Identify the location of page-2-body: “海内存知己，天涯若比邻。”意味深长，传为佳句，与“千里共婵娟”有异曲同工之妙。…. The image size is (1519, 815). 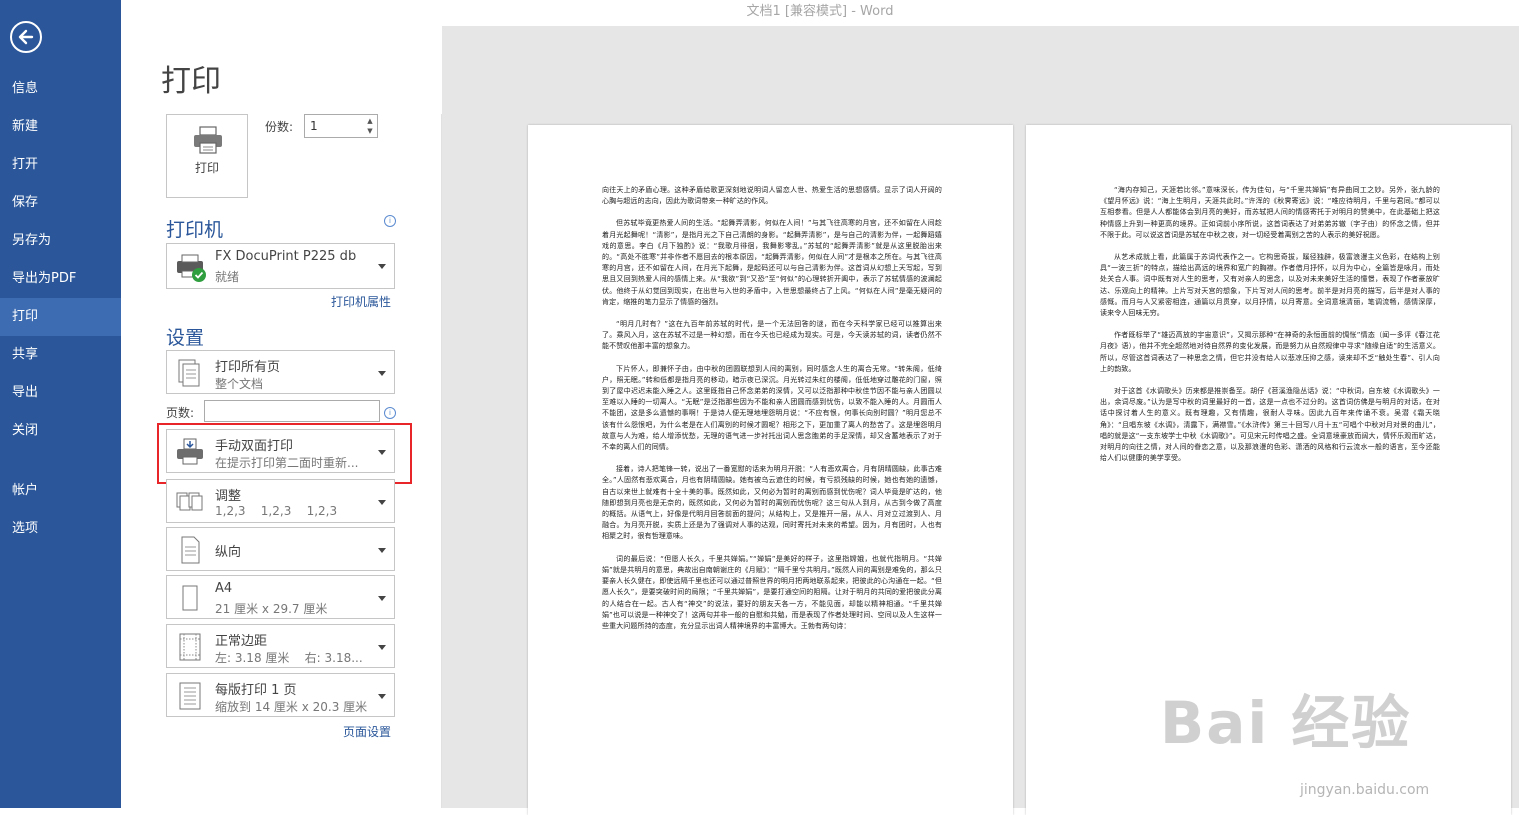
(1270, 330).